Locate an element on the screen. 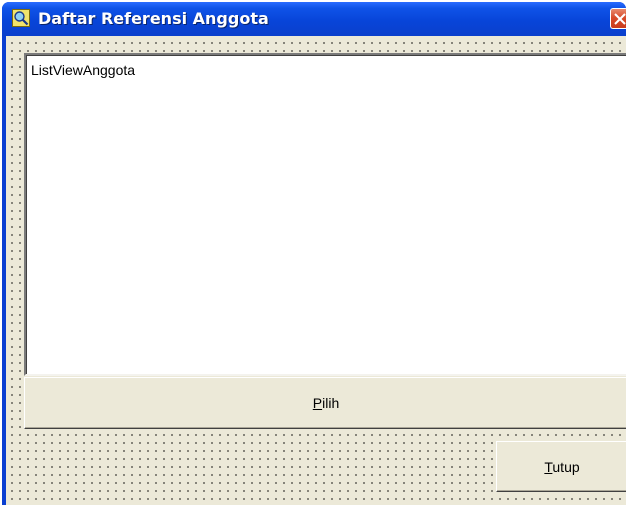 The image size is (626, 505). pilih-button-label: Pilih is located at coordinates (326, 403).